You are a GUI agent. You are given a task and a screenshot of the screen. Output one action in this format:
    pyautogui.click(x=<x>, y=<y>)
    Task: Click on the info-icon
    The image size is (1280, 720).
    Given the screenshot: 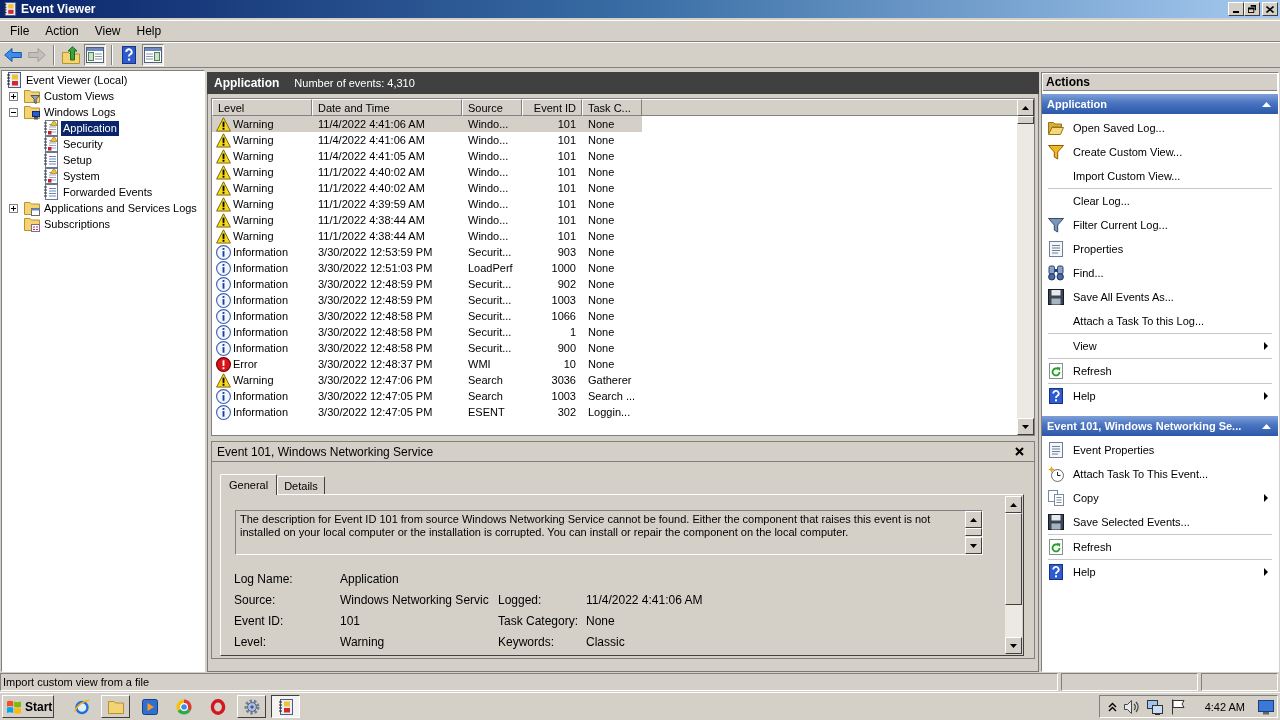 What is the action you would take?
    pyautogui.click(x=223, y=268)
    